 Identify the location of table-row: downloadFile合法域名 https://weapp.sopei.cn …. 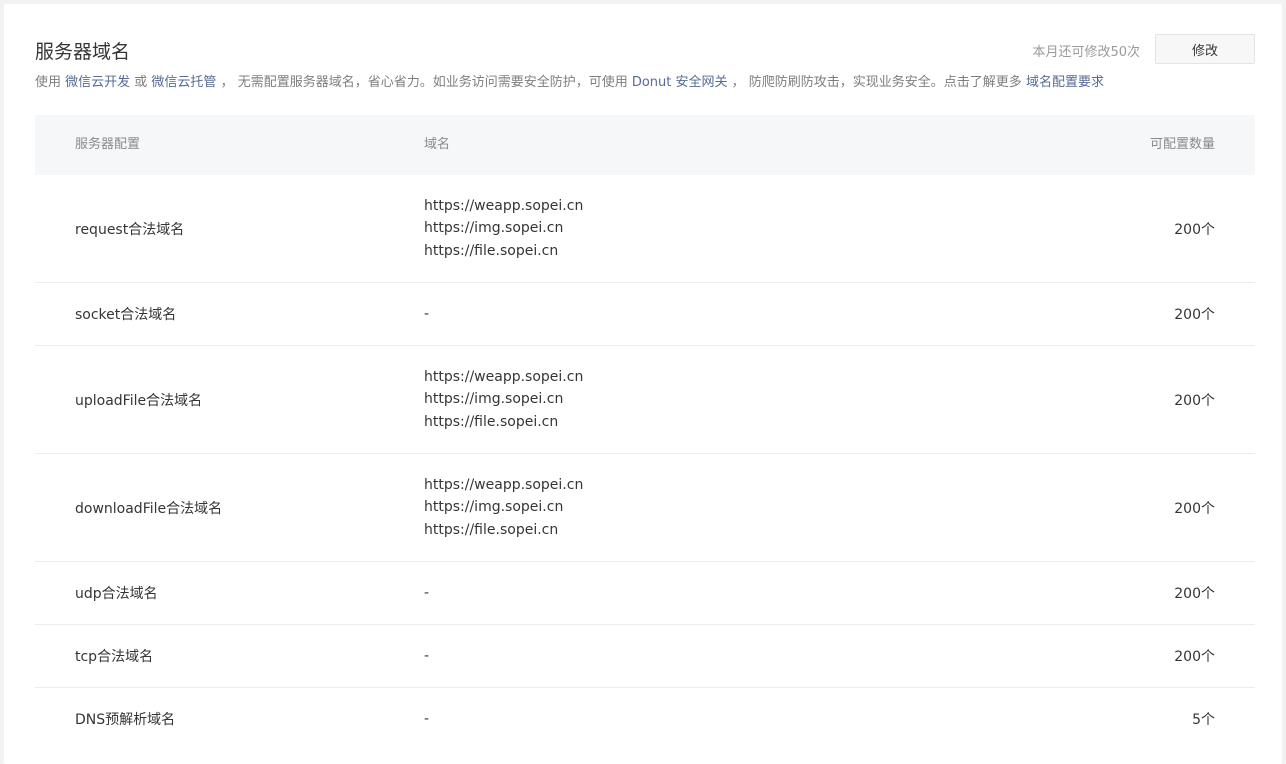
(645, 508).